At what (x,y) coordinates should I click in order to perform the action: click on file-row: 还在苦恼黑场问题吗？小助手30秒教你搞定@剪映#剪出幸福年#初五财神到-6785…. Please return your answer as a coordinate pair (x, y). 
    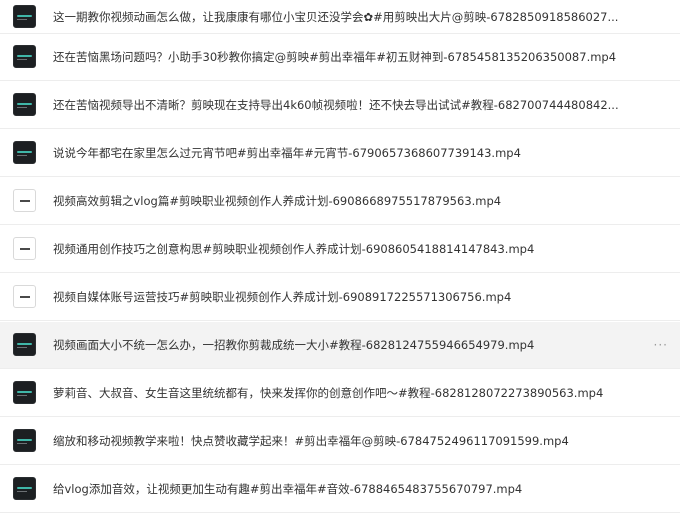
    Looking at the image, I should click on (340, 57).